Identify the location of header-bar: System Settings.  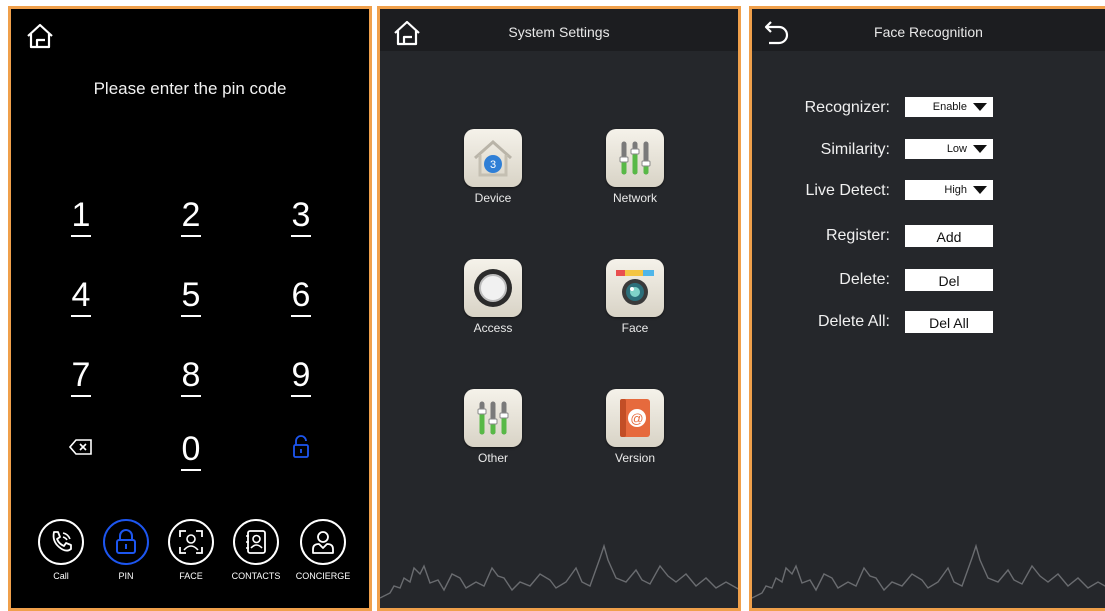
(559, 30).